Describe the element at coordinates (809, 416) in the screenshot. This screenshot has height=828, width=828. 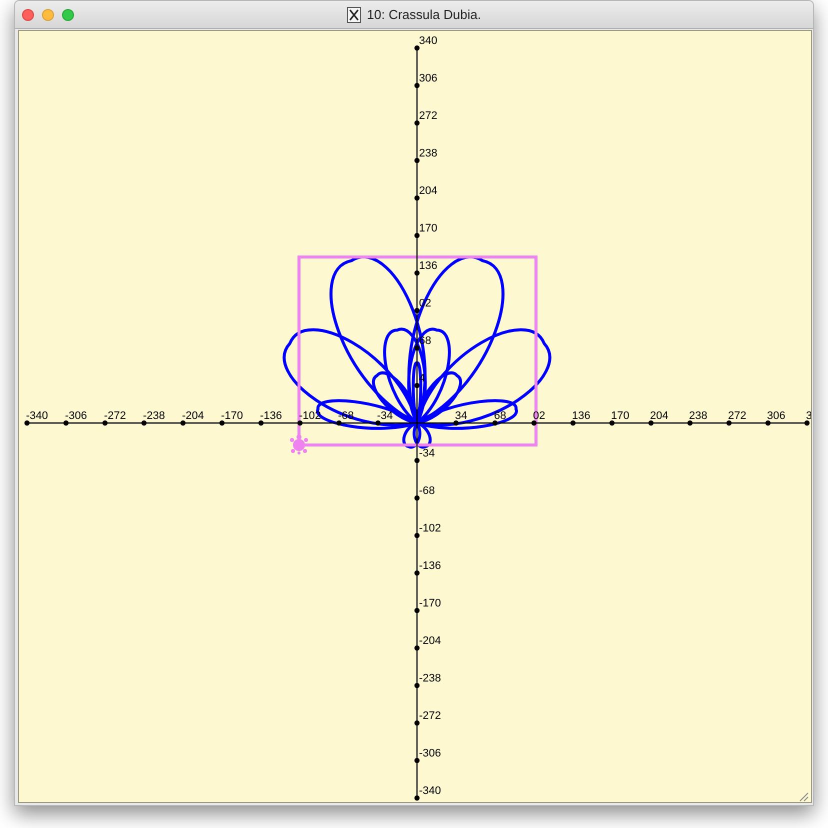
I see `tick-label: 3` at that location.